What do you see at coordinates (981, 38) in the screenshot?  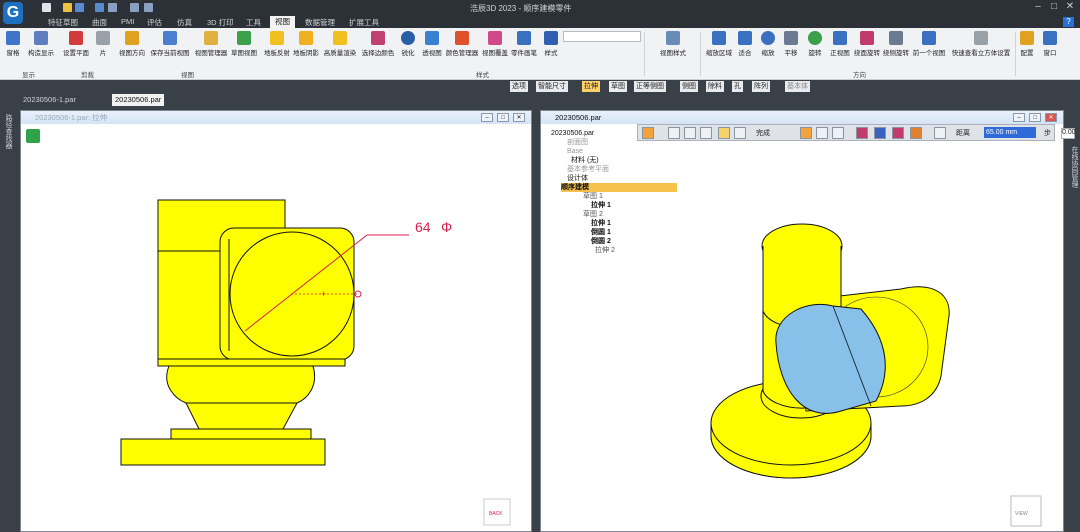 I see `view-cube-settings-icon` at bounding box center [981, 38].